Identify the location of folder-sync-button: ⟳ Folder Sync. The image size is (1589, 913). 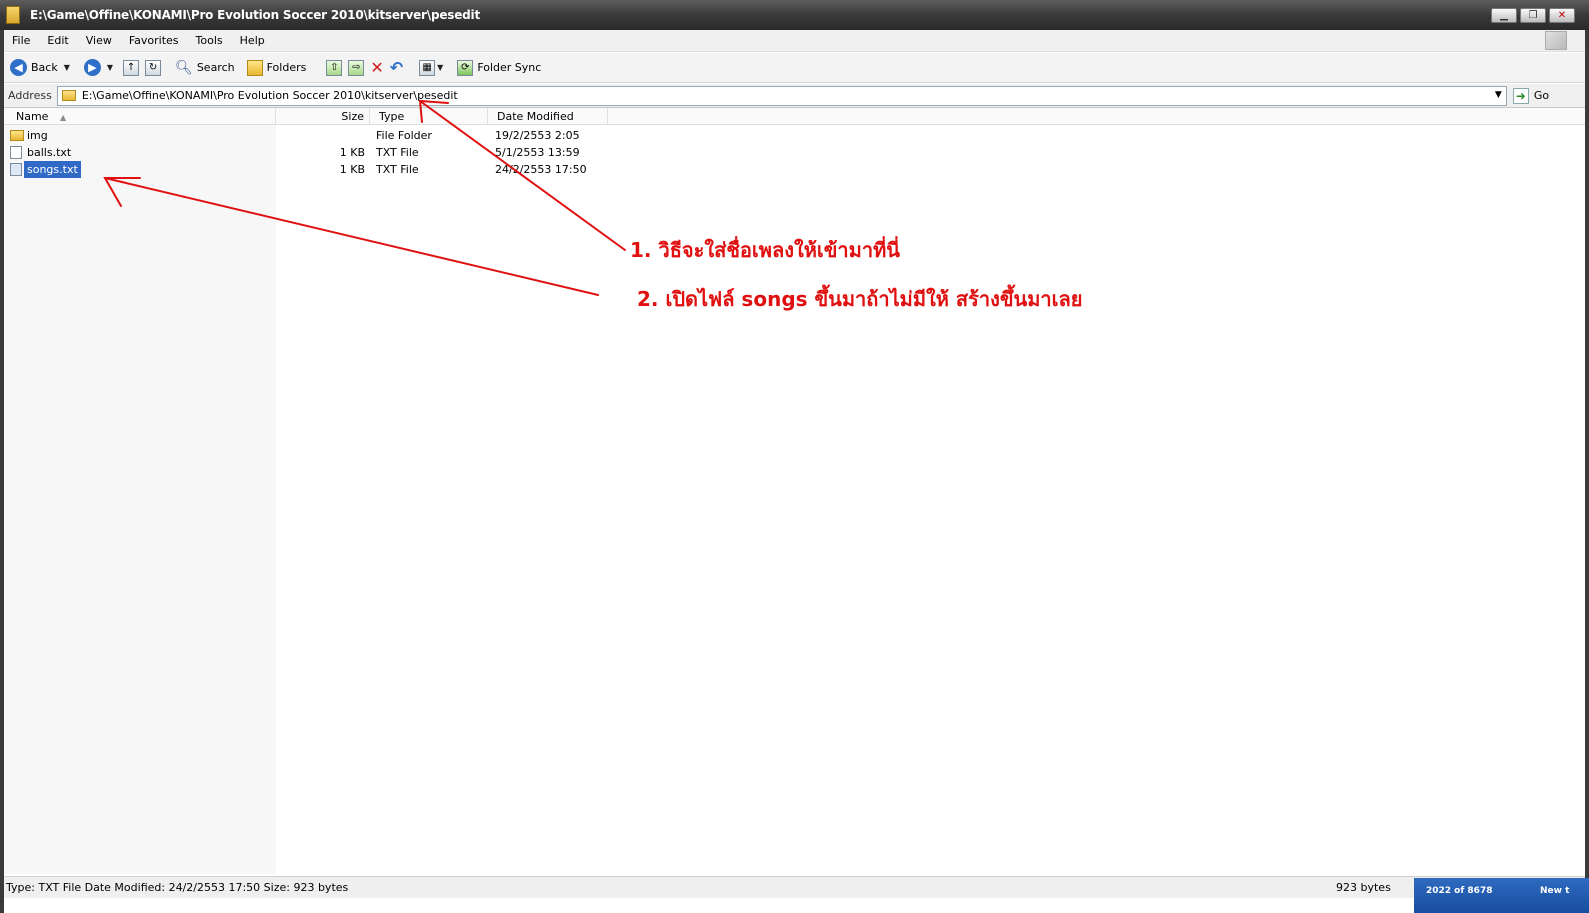
(499, 68).